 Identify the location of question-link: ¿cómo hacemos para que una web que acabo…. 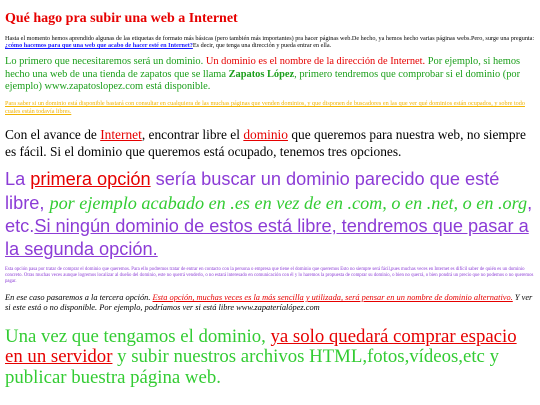
(99, 45).